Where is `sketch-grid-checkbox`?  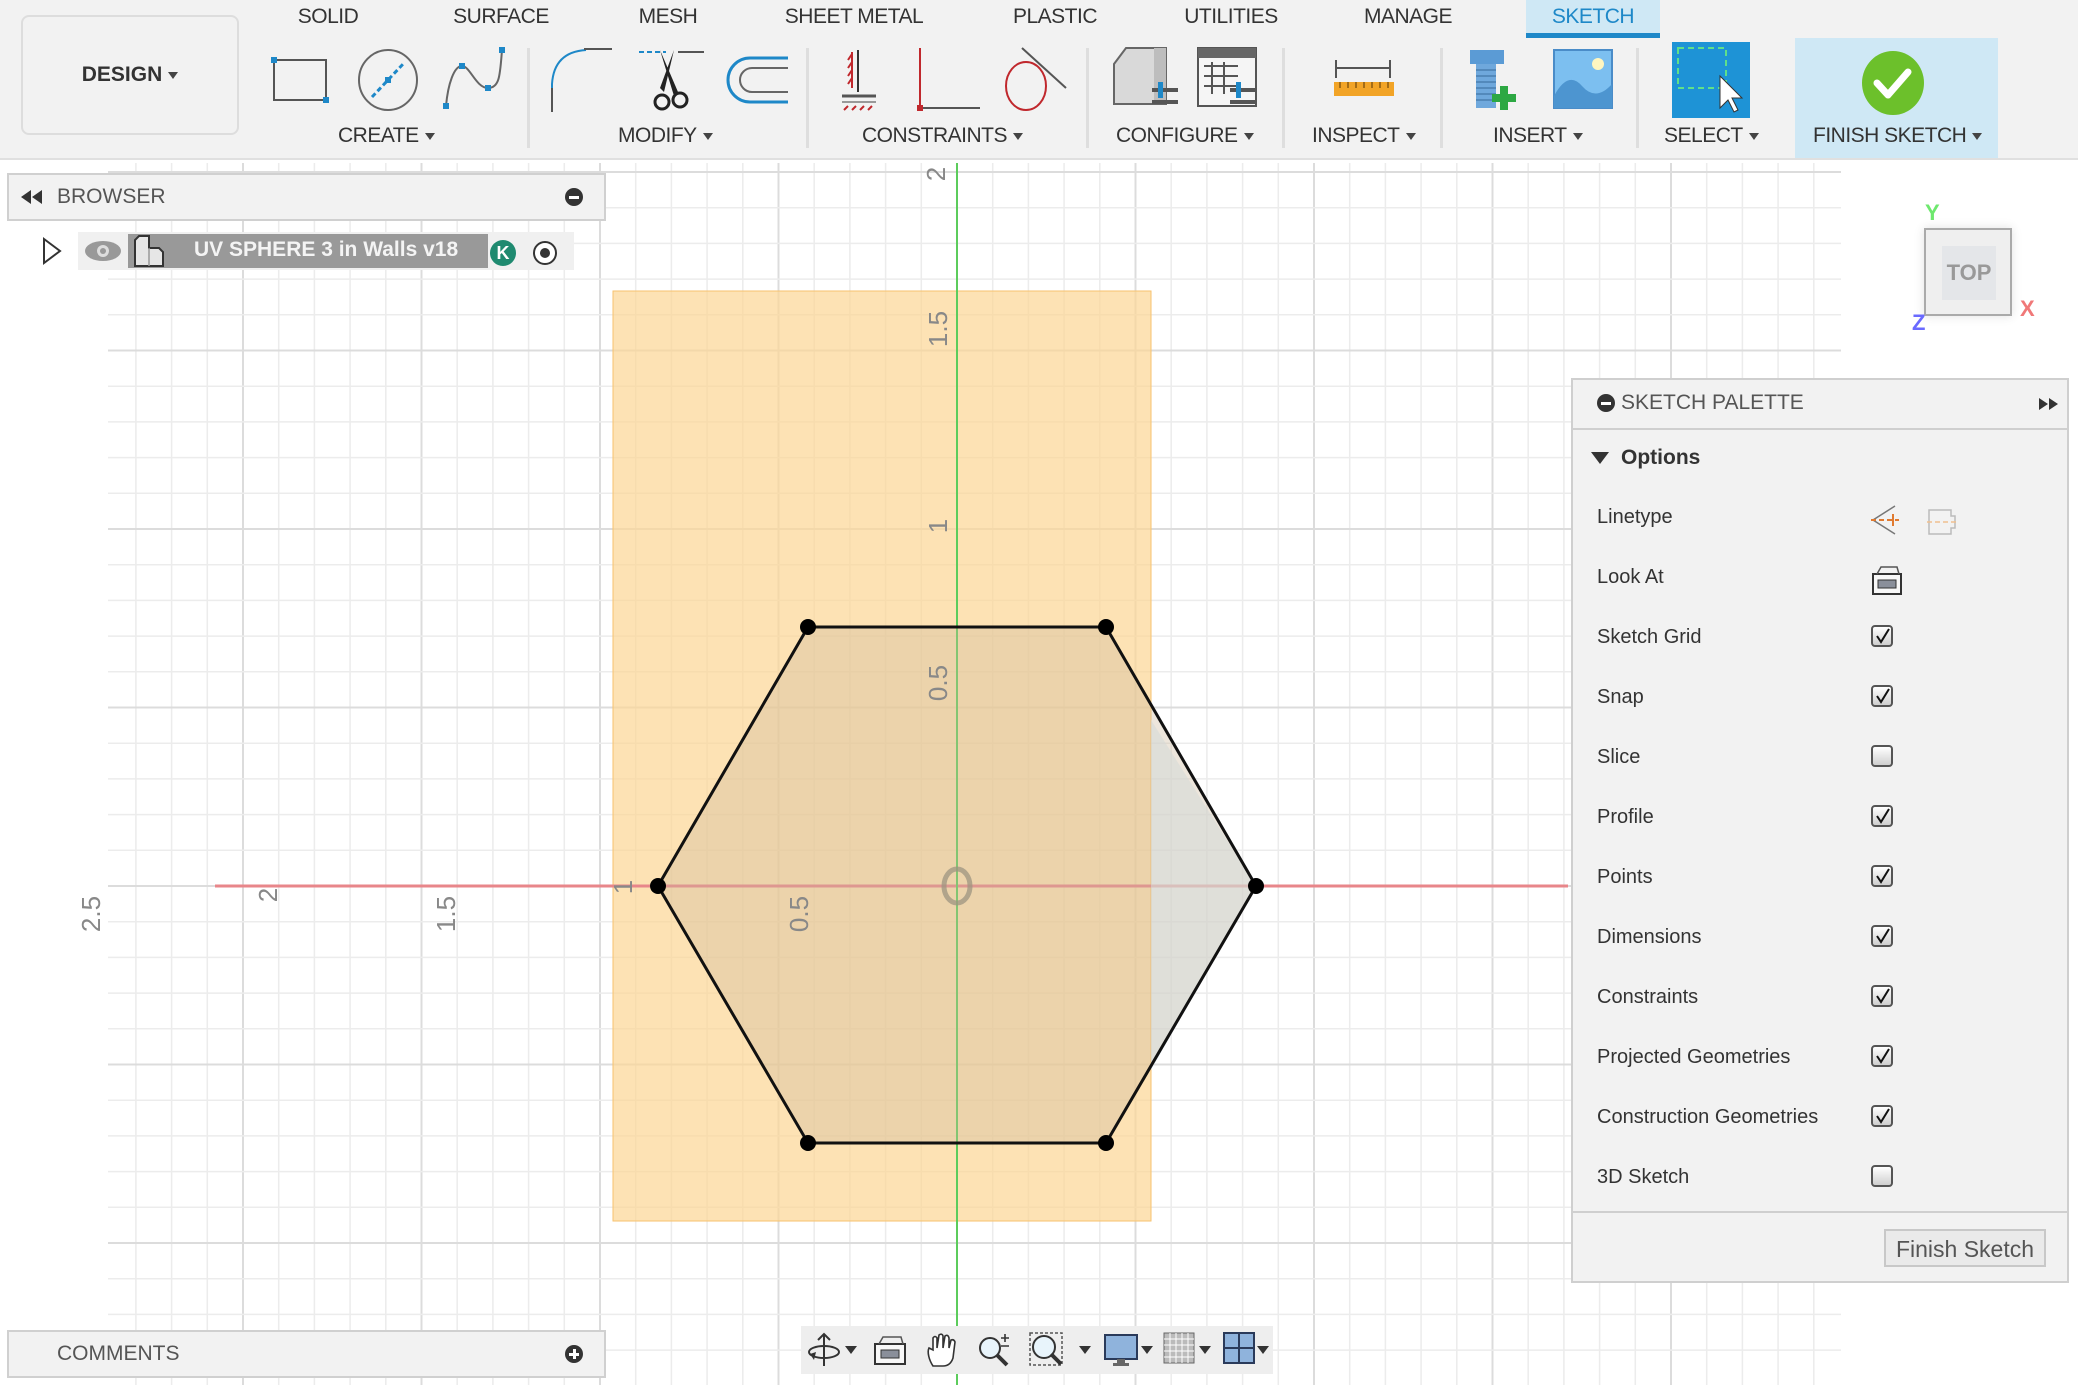 sketch-grid-checkbox is located at coordinates (1882, 636).